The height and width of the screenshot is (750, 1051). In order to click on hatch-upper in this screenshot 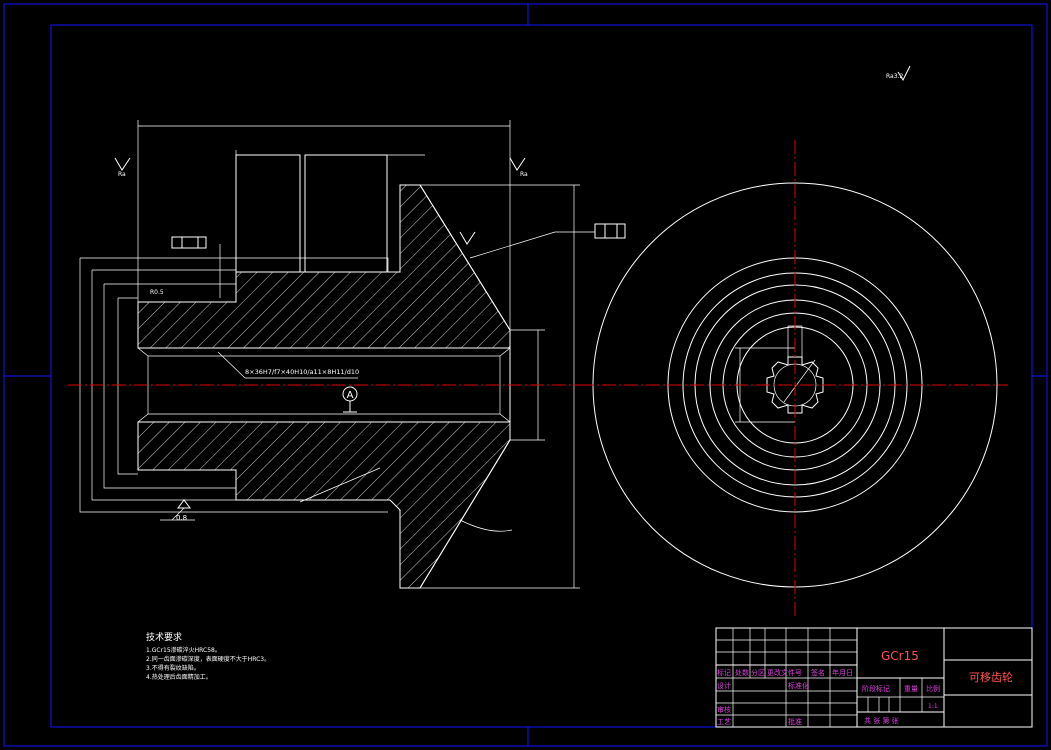, I will do `click(324, 266)`.